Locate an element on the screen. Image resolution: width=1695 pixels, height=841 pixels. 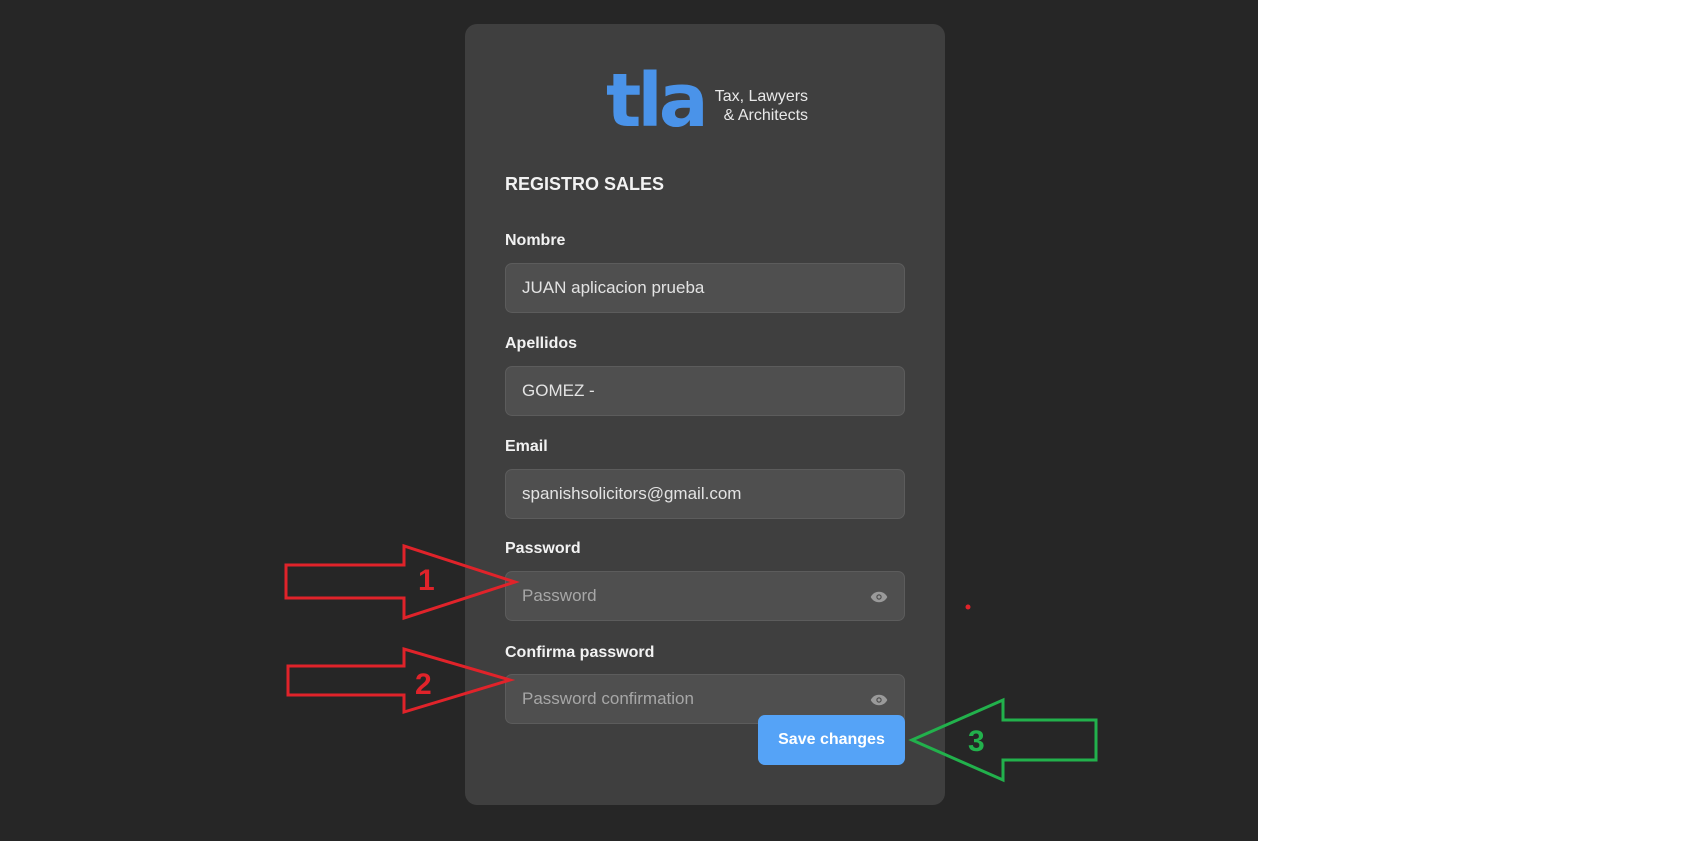
email-input is located at coordinates (705, 494).